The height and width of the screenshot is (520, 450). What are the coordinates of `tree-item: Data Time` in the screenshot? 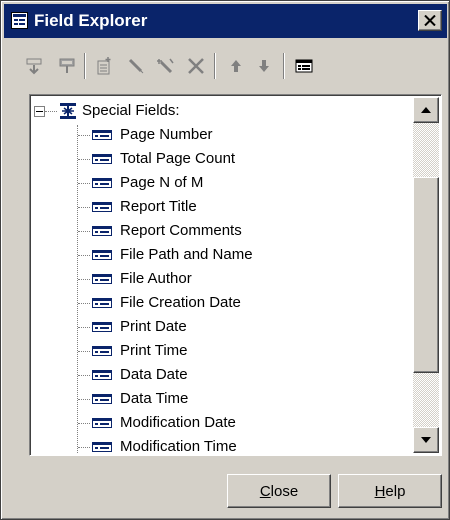 It's located at (221, 399).